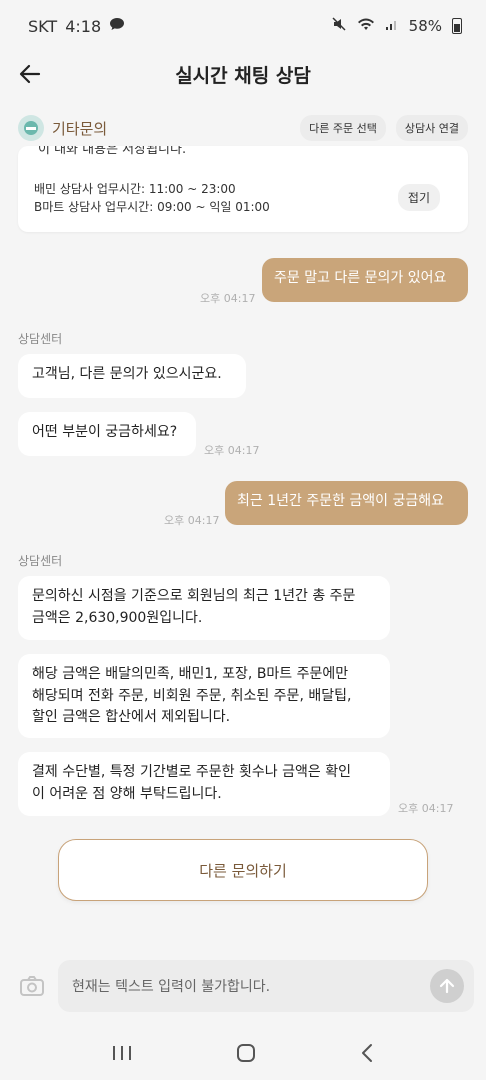 The height and width of the screenshot is (1080, 486). I want to click on chat-notification-icon, so click(117, 26).